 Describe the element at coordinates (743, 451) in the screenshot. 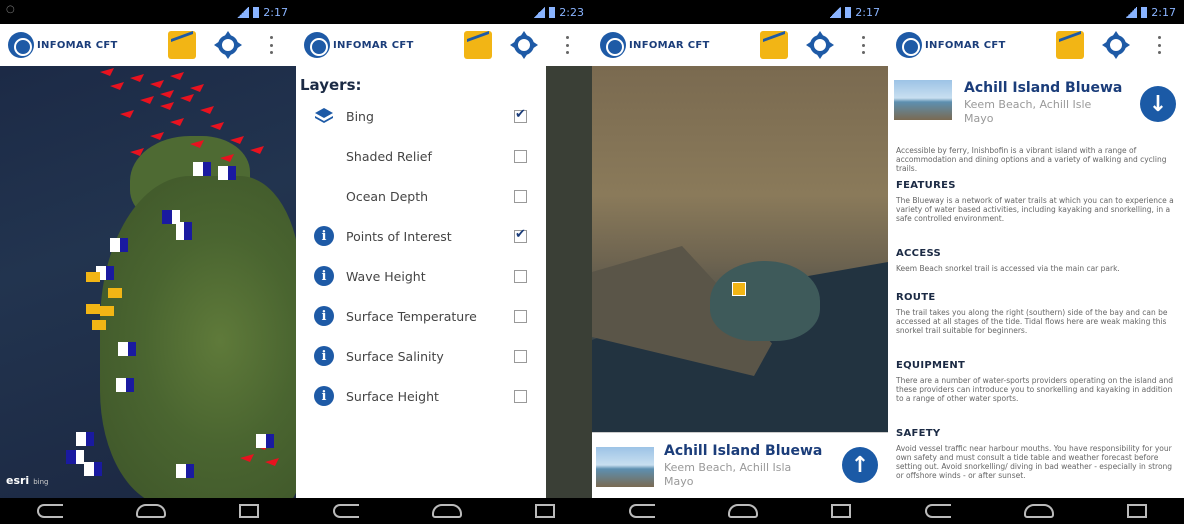

I see `poi-title: Achill Island Bluewa` at that location.